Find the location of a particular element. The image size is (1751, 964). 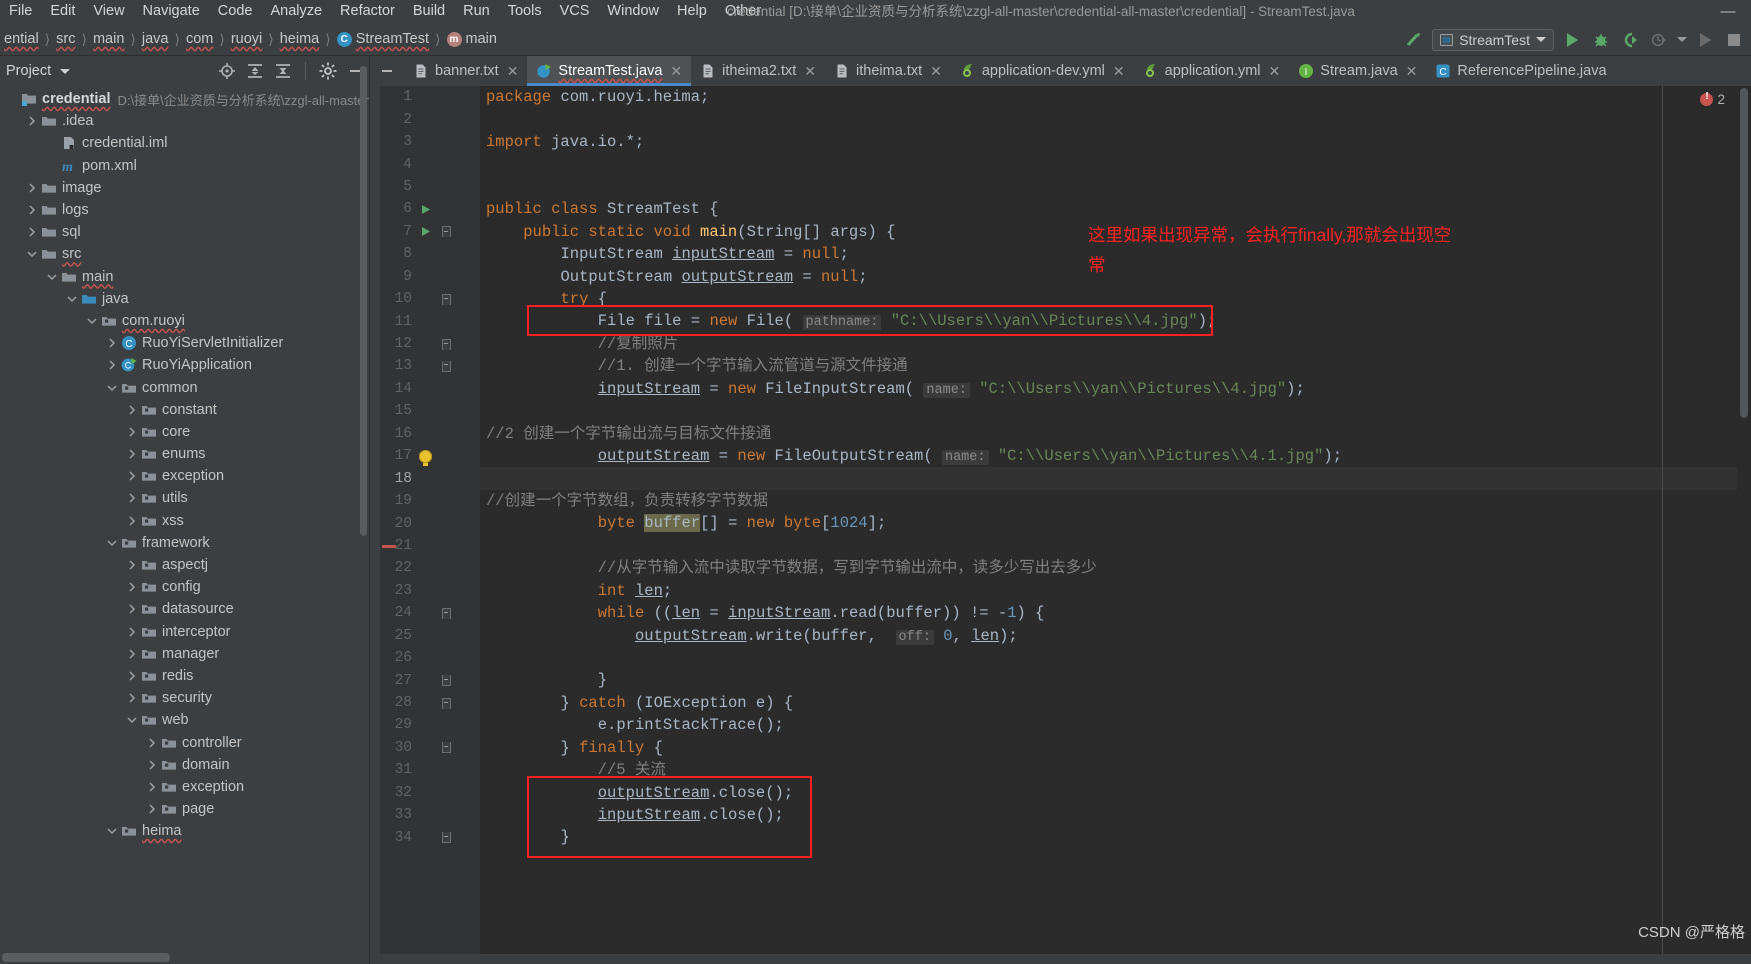

editor-tab-referencepipeline-java: C ReferencePipeline.java is located at coordinates (1520, 71).